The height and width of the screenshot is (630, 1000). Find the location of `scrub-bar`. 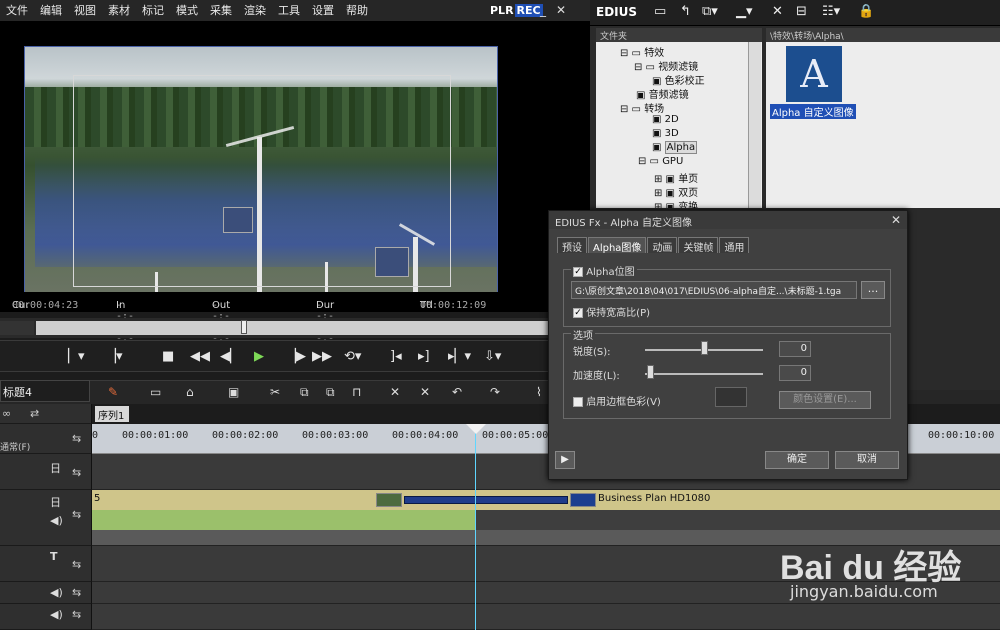

scrub-bar is located at coordinates (274, 328).